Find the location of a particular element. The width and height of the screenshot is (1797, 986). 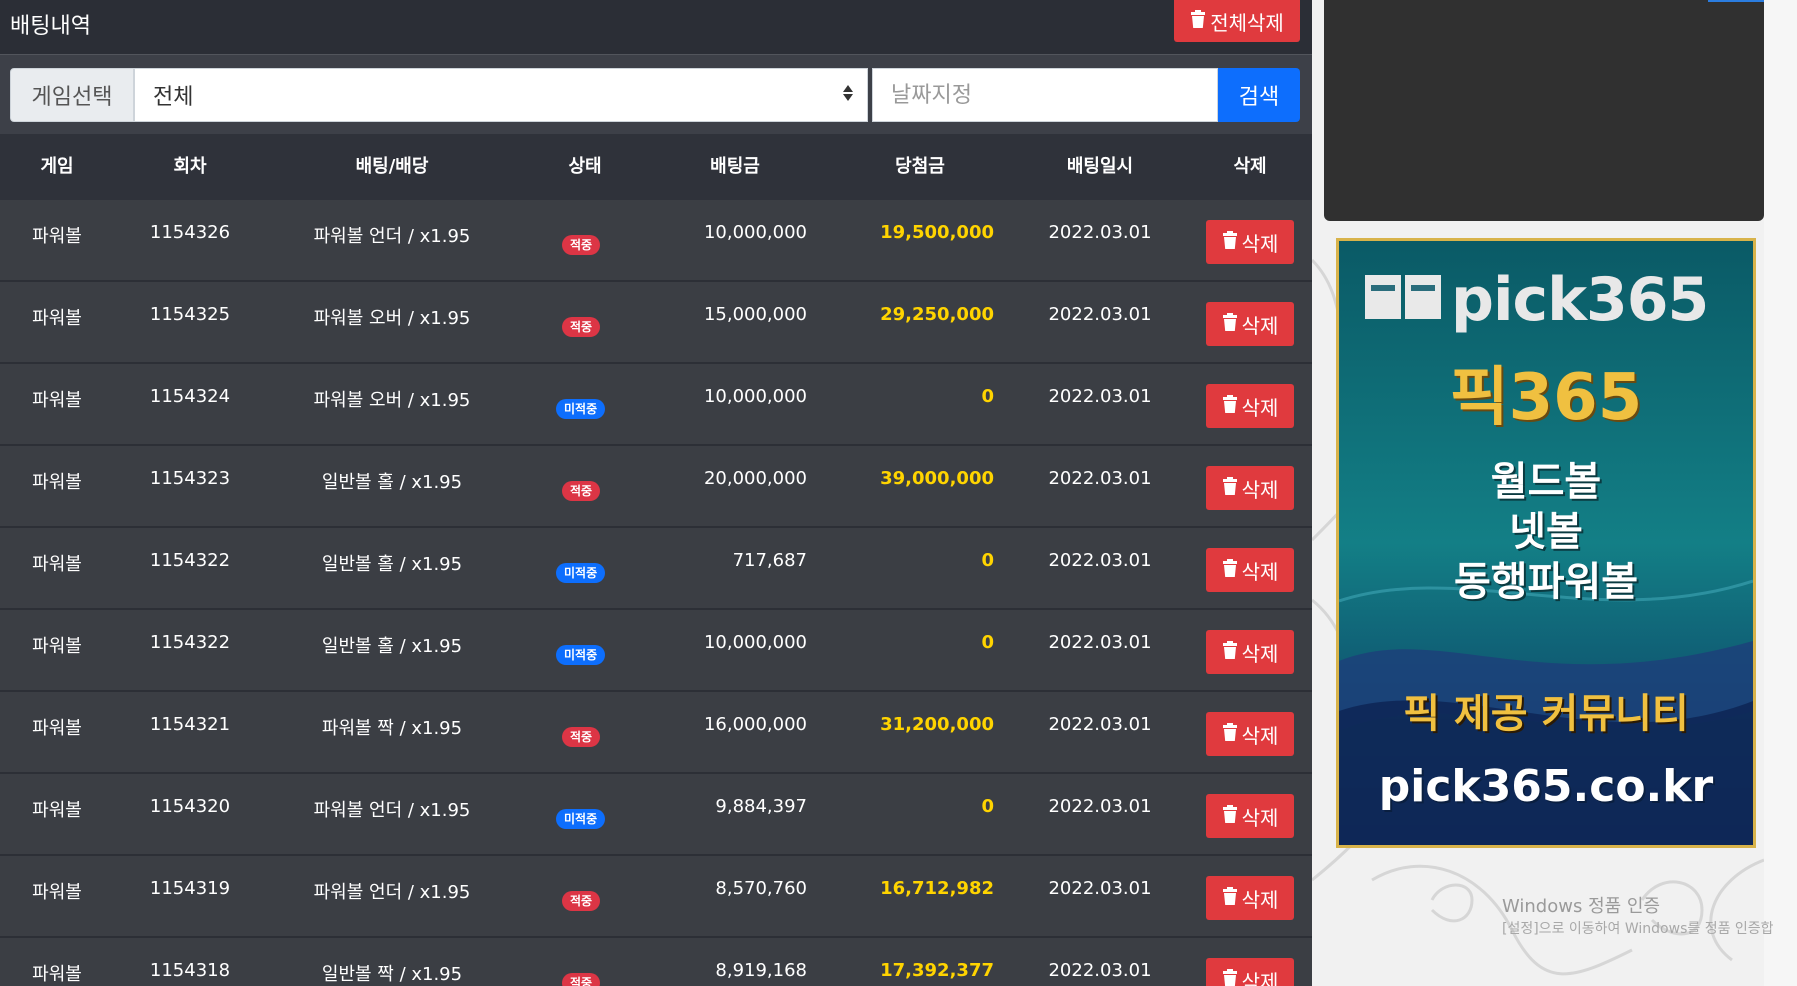

cell-amount: 8,570,760 is located at coordinates (761, 888).